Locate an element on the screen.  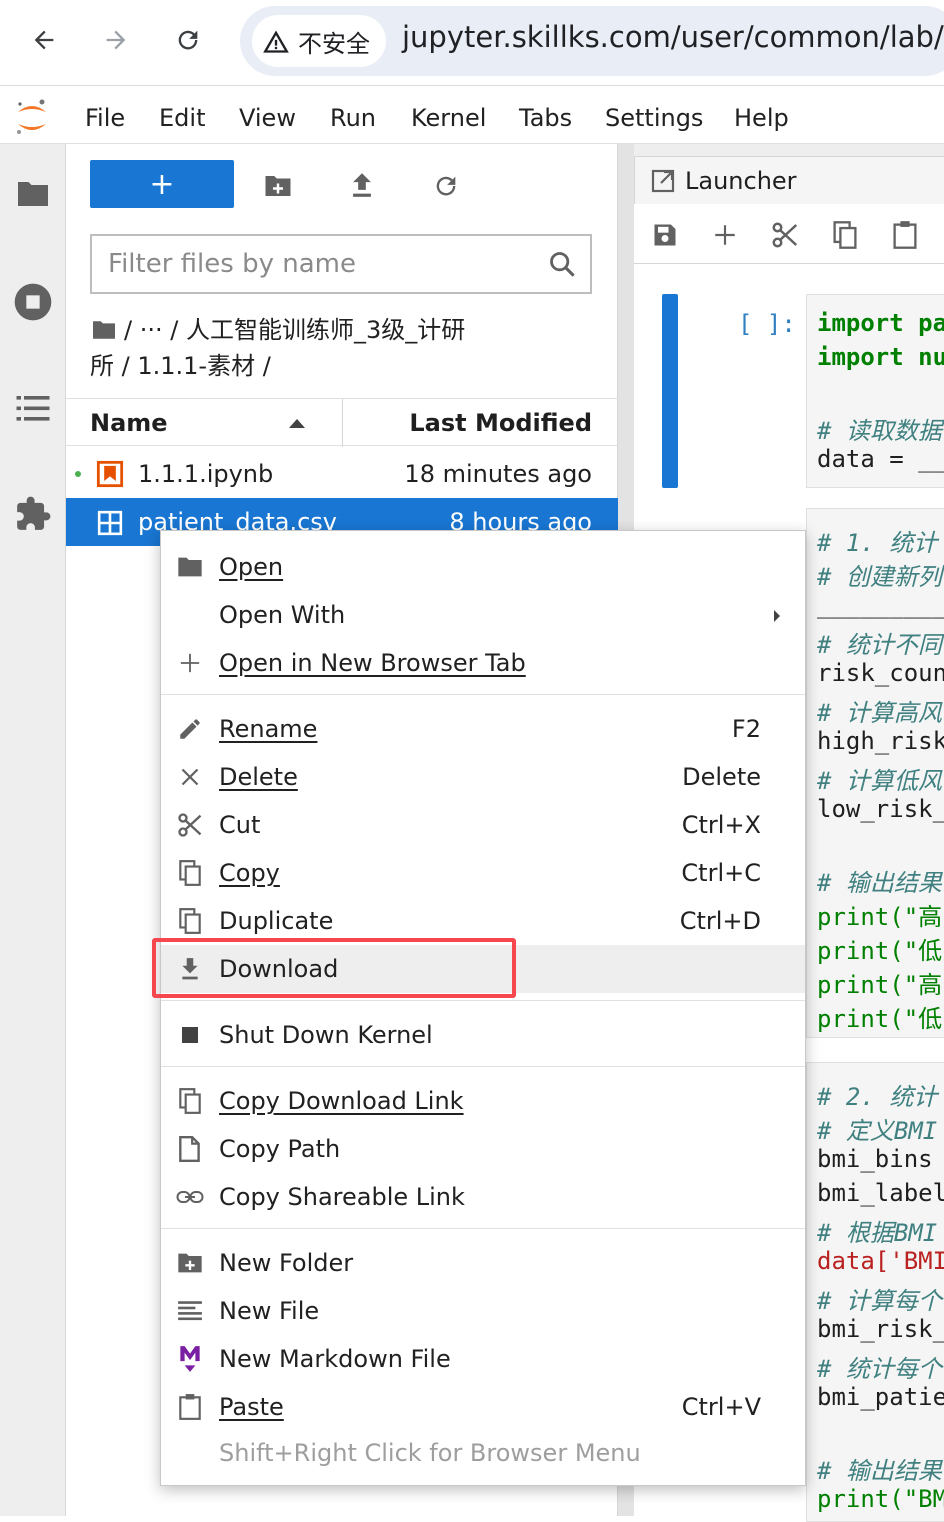
menu-item-new-file: New File is located at coordinates (483, 1311).